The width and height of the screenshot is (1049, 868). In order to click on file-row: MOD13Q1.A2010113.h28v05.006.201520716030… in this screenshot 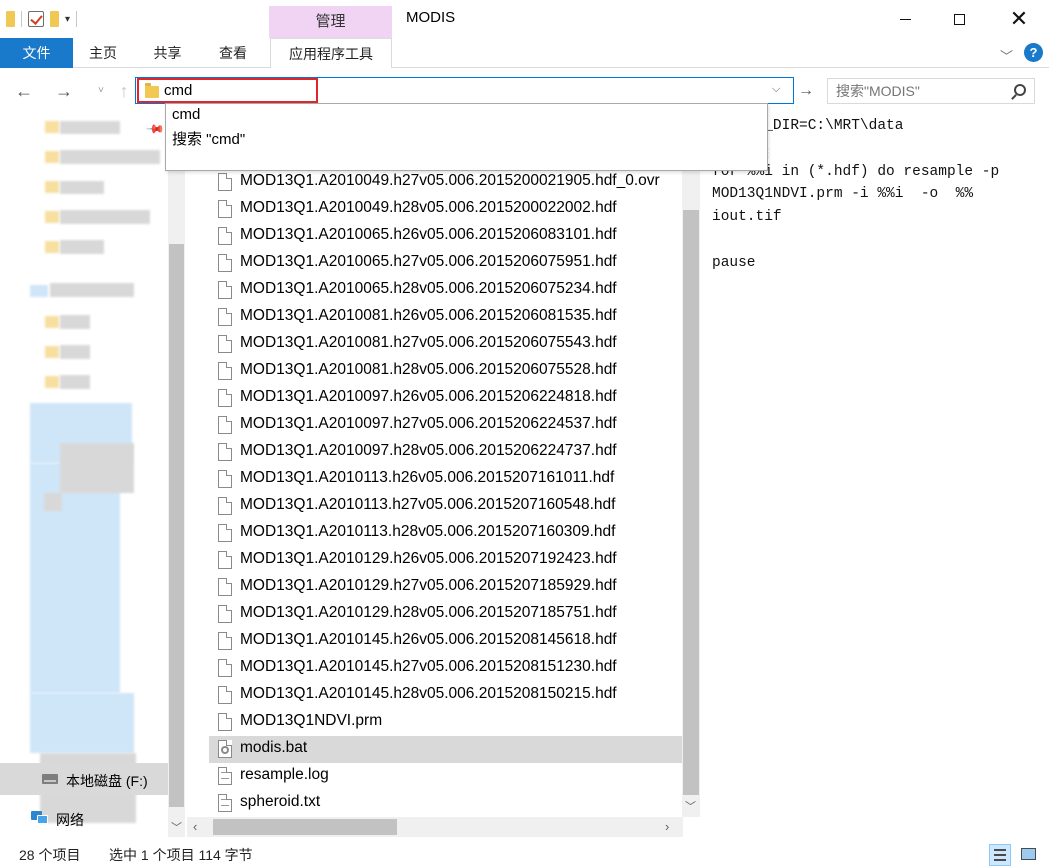, I will do `click(445, 533)`.